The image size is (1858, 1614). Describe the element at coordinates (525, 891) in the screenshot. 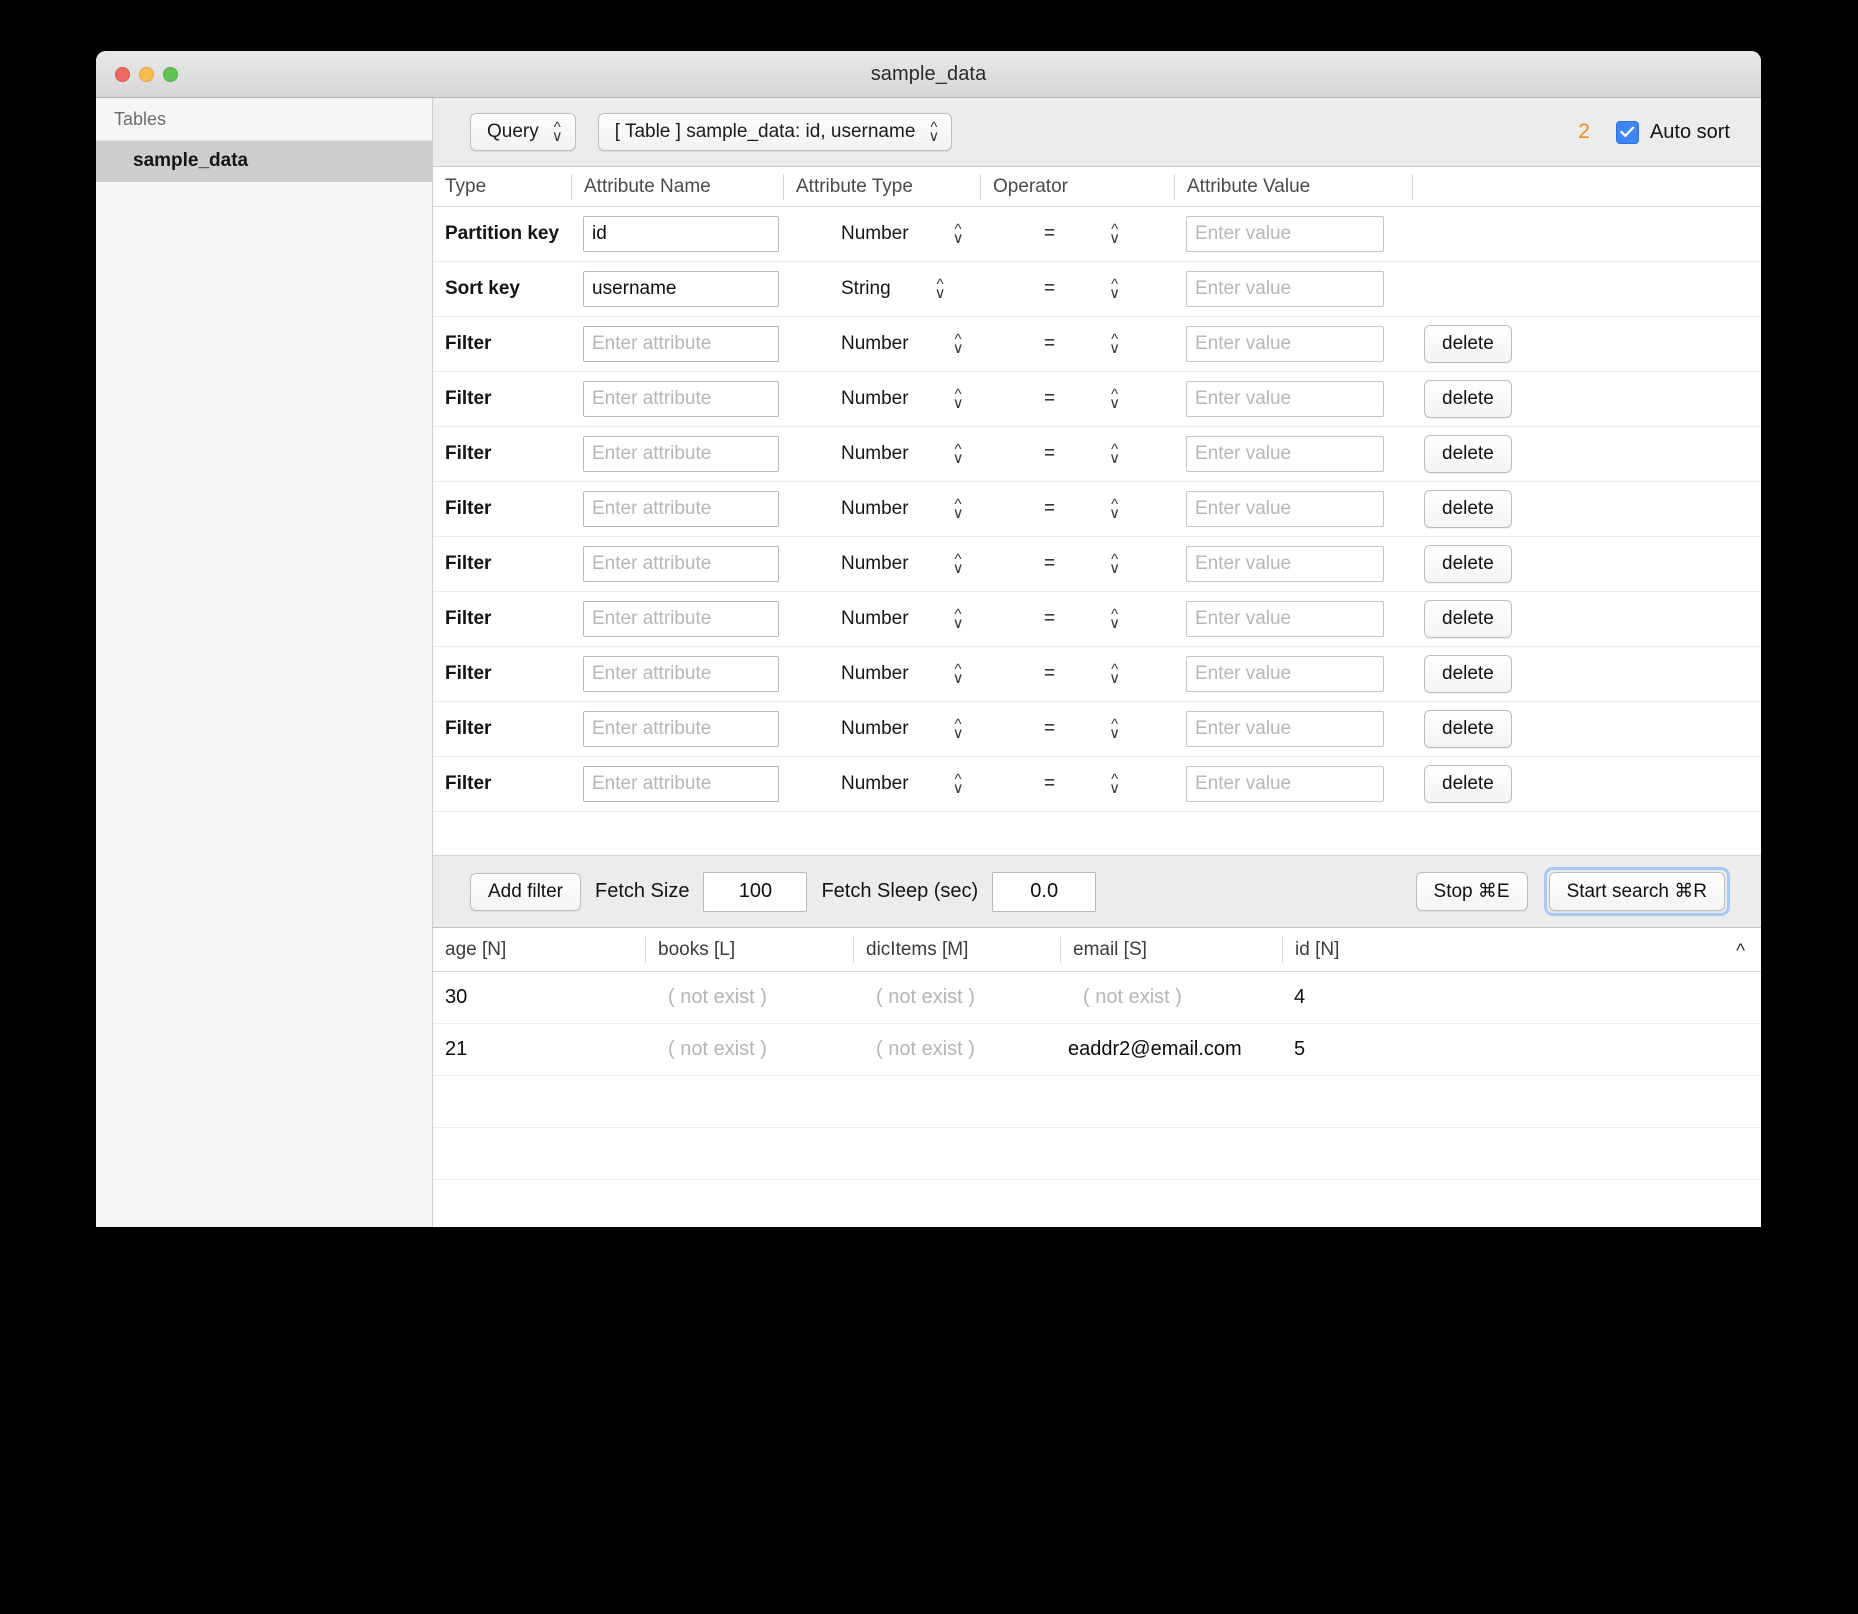

I see `add-filter-button: Add filter` at that location.